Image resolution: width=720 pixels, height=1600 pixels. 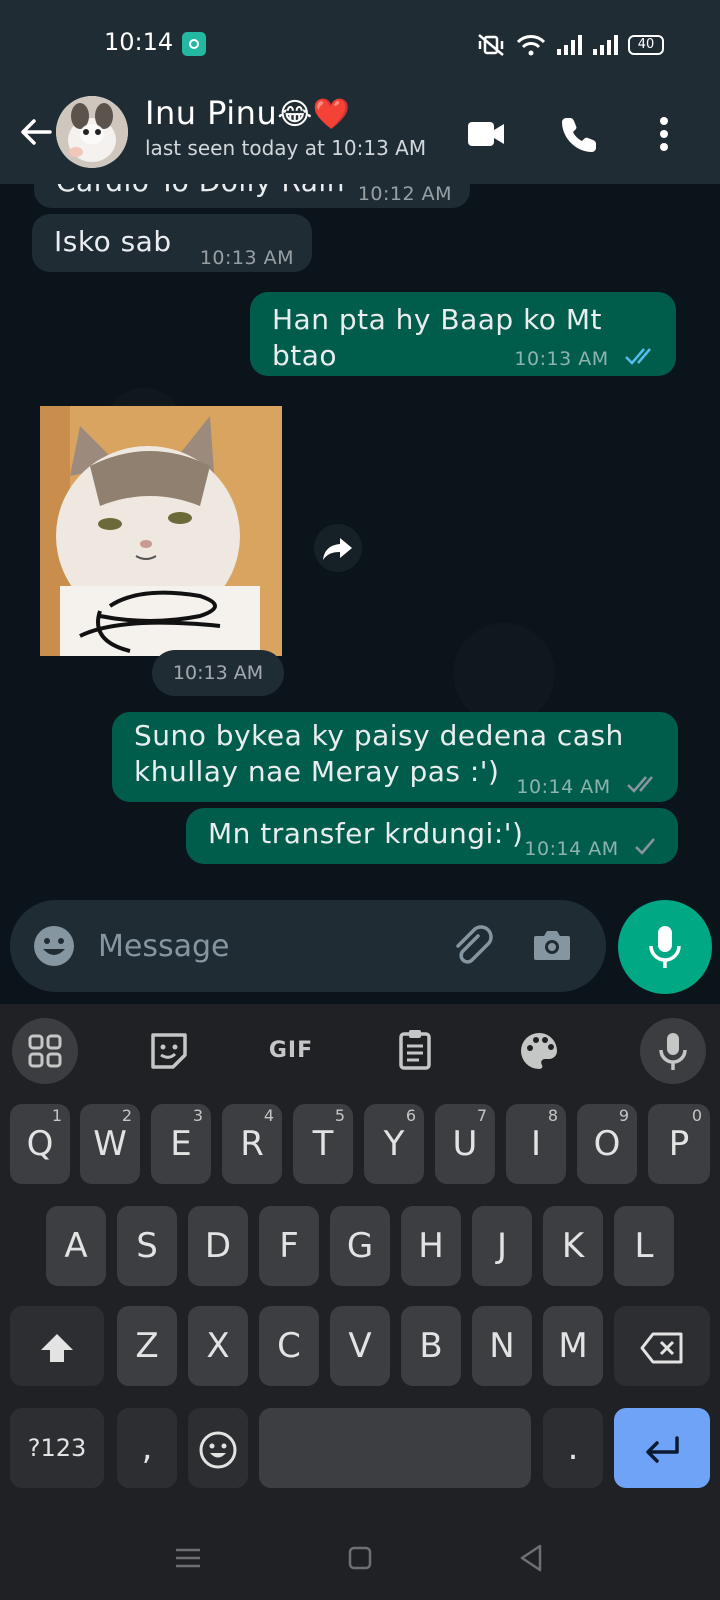 What do you see at coordinates (491, 45) in the screenshot?
I see `vibrate-mute-icon` at bounding box center [491, 45].